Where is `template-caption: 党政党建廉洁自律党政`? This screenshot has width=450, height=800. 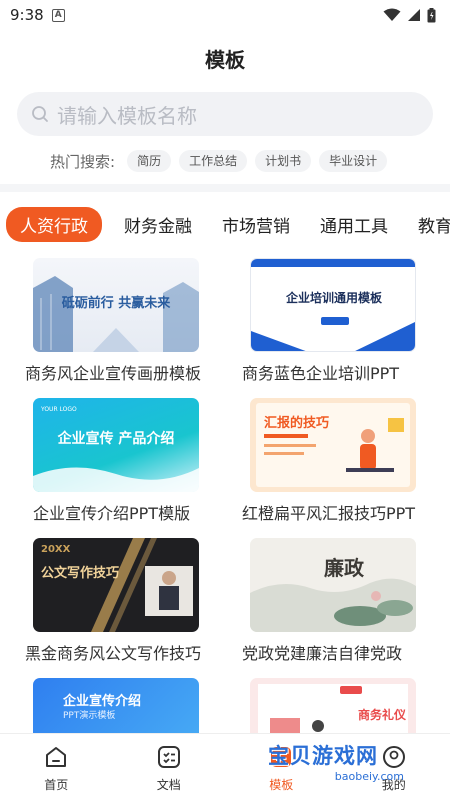 template-caption: 党政党建廉洁自律党政 is located at coordinates (322, 653).